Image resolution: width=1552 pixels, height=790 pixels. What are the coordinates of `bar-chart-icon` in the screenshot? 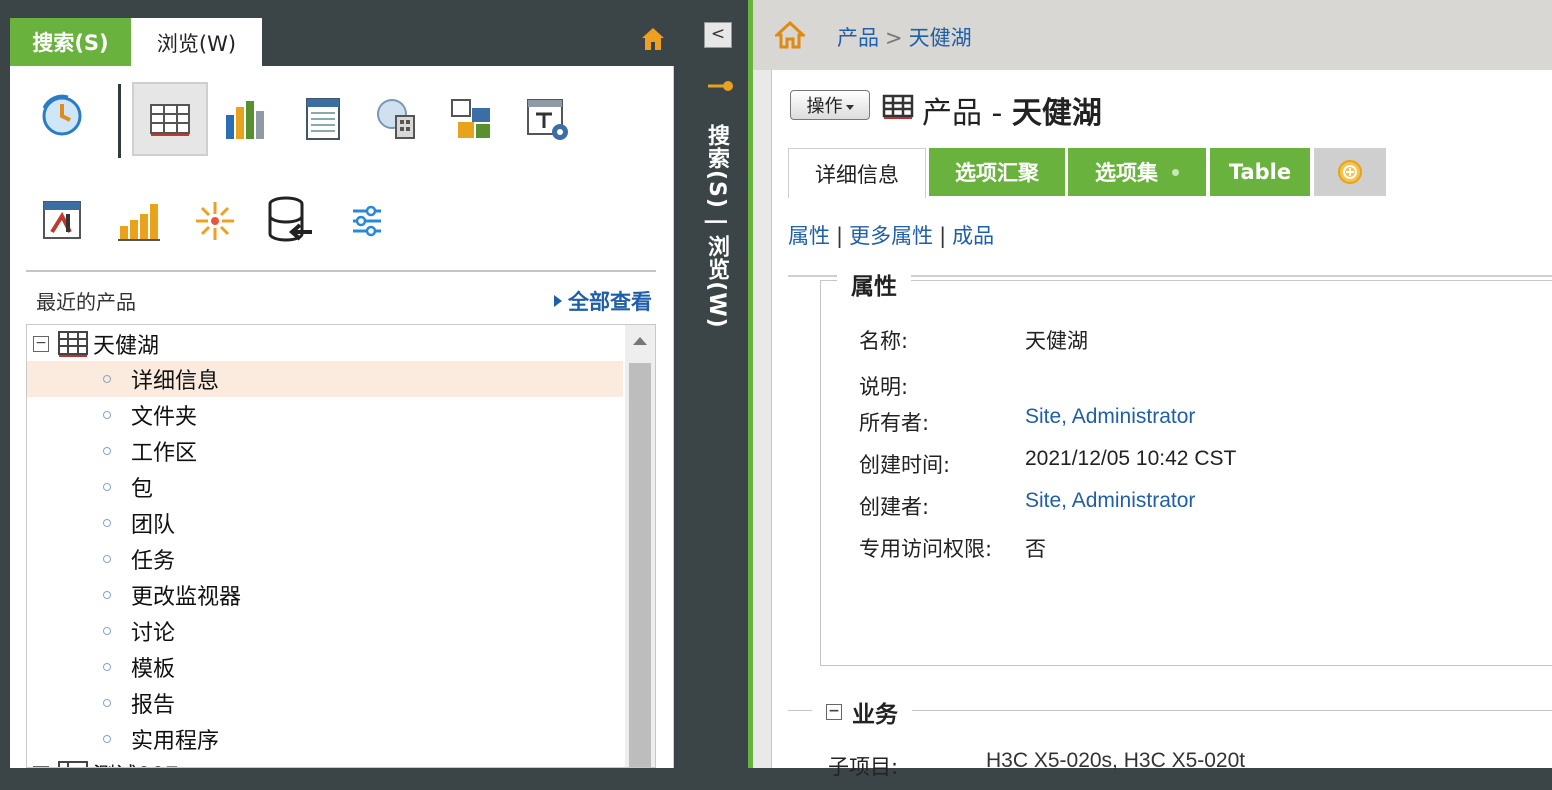 It's located at (245, 119).